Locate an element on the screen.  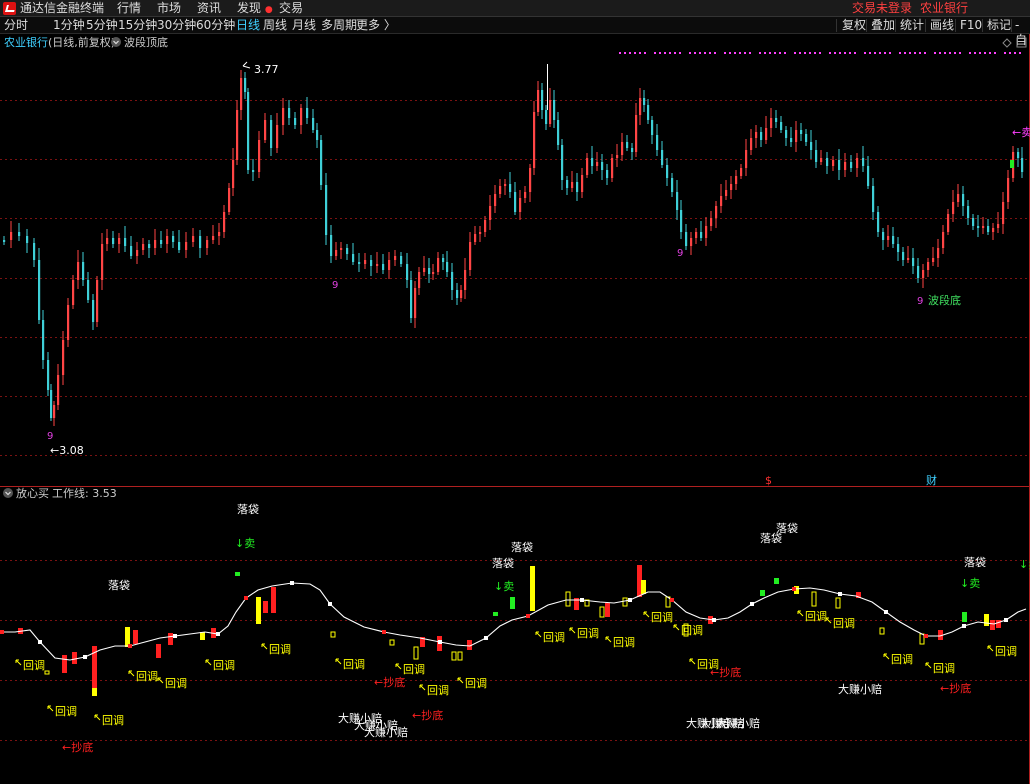
period-tab-weekly: 周线 is located at coordinates (275, 25).